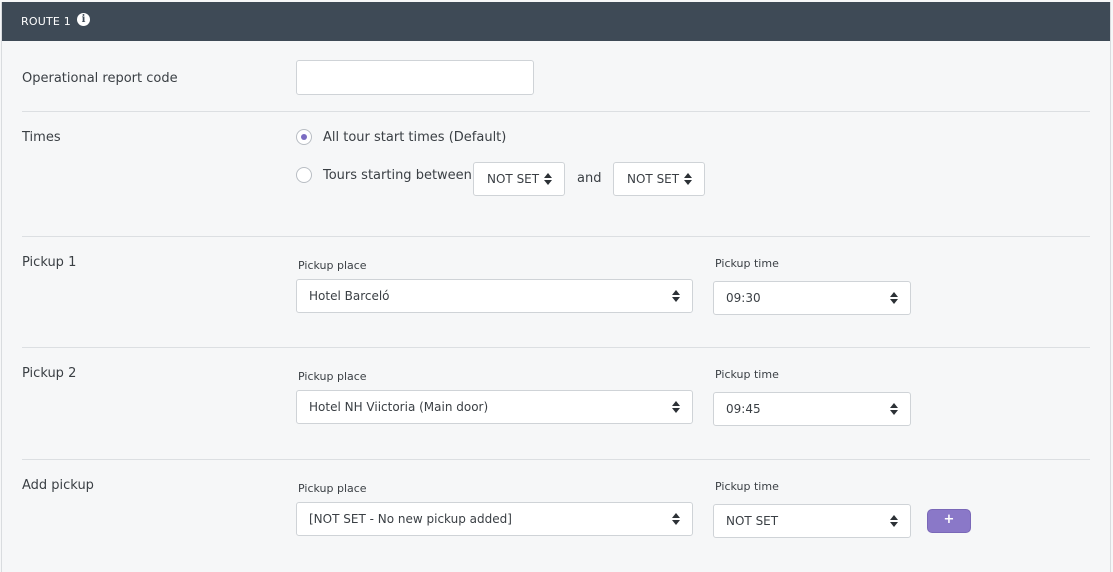 This screenshot has height=572, width=1113. What do you see at coordinates (589, 178) in the screenshot?
I see `and-label: and` at bounding box center [589, 178].